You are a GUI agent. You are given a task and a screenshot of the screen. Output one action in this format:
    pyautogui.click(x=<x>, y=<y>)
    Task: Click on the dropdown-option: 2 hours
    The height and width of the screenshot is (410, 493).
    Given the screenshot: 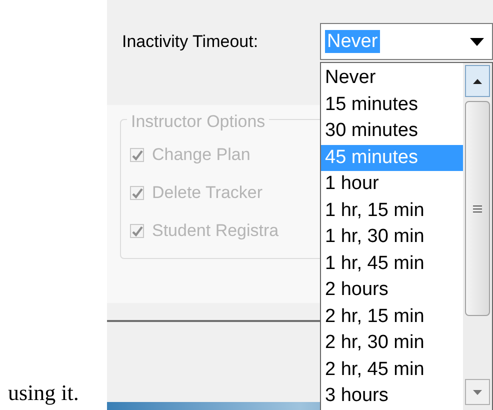 What is the action you would take?
    pyautogui.click(x=392, y=290)
    